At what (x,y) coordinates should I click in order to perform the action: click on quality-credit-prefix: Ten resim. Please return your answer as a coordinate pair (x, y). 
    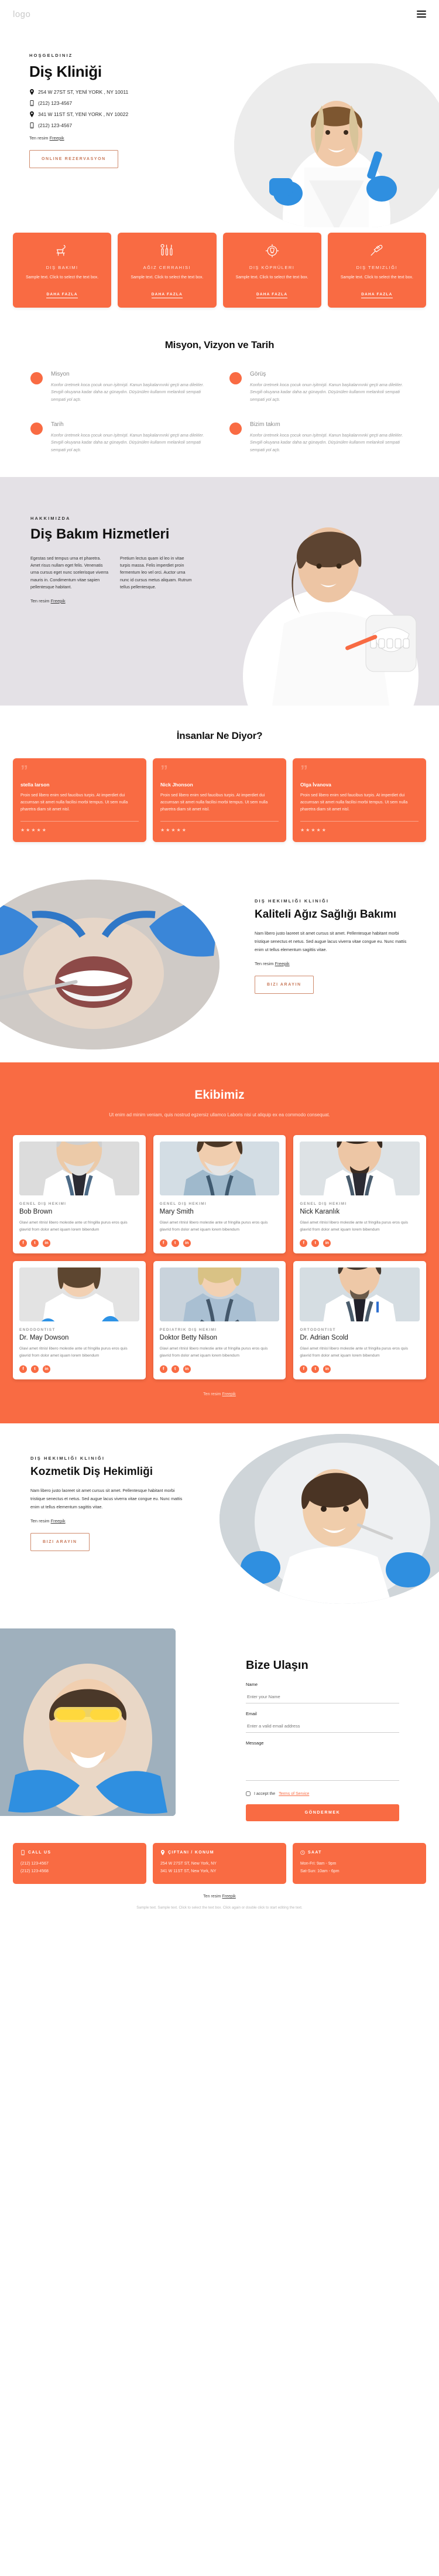
    Looking at the image, I should click on (265, 963).